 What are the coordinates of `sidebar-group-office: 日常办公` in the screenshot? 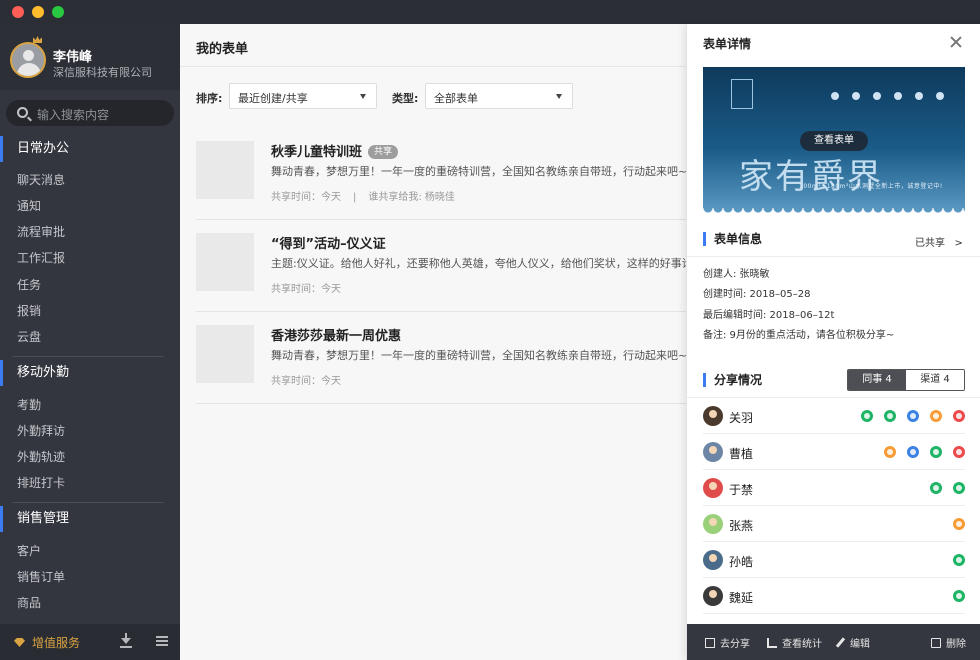 It's located at (90, 149).